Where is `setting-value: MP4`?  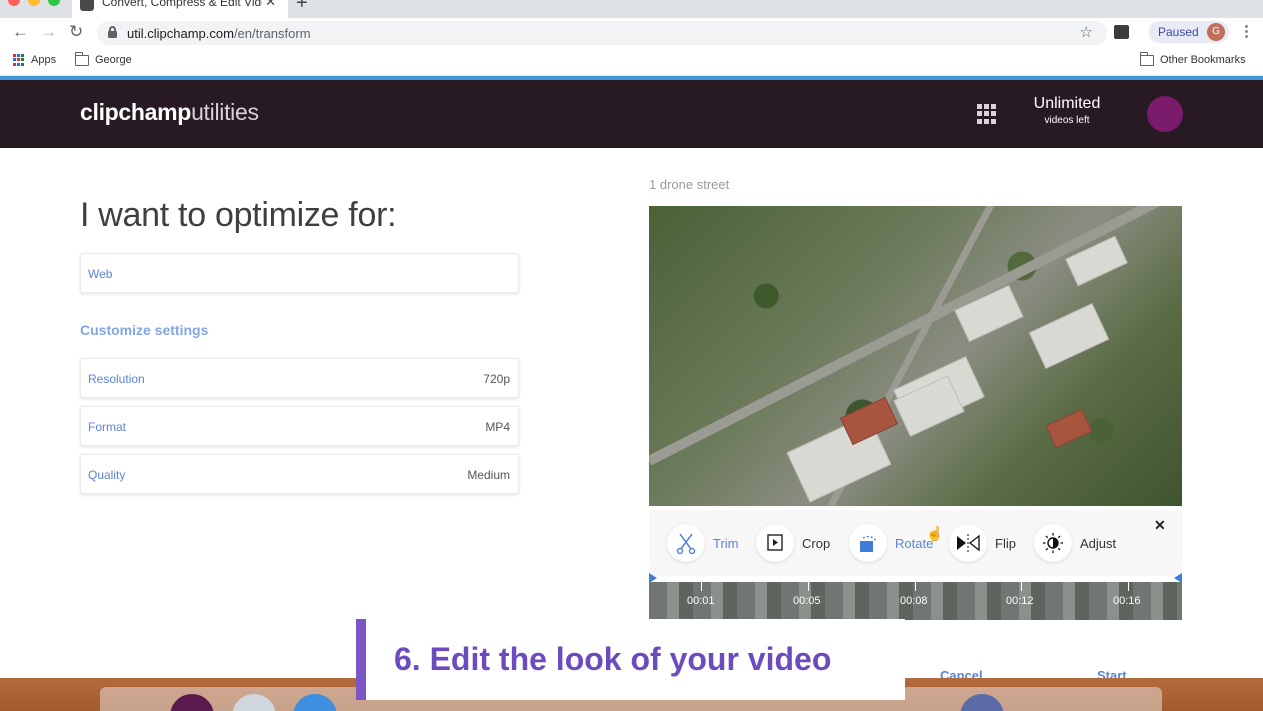
setting-value: MP4 is located at coordinates (497, 427).